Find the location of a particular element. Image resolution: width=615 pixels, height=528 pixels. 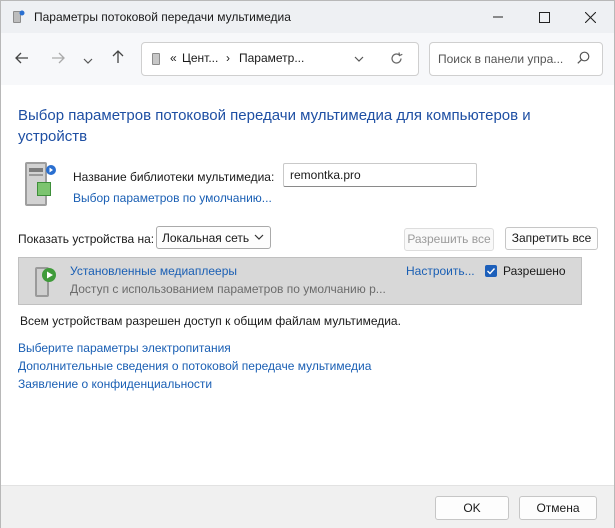

show-devices-label: Показать устройства на: is located at coordinates (86, 239).